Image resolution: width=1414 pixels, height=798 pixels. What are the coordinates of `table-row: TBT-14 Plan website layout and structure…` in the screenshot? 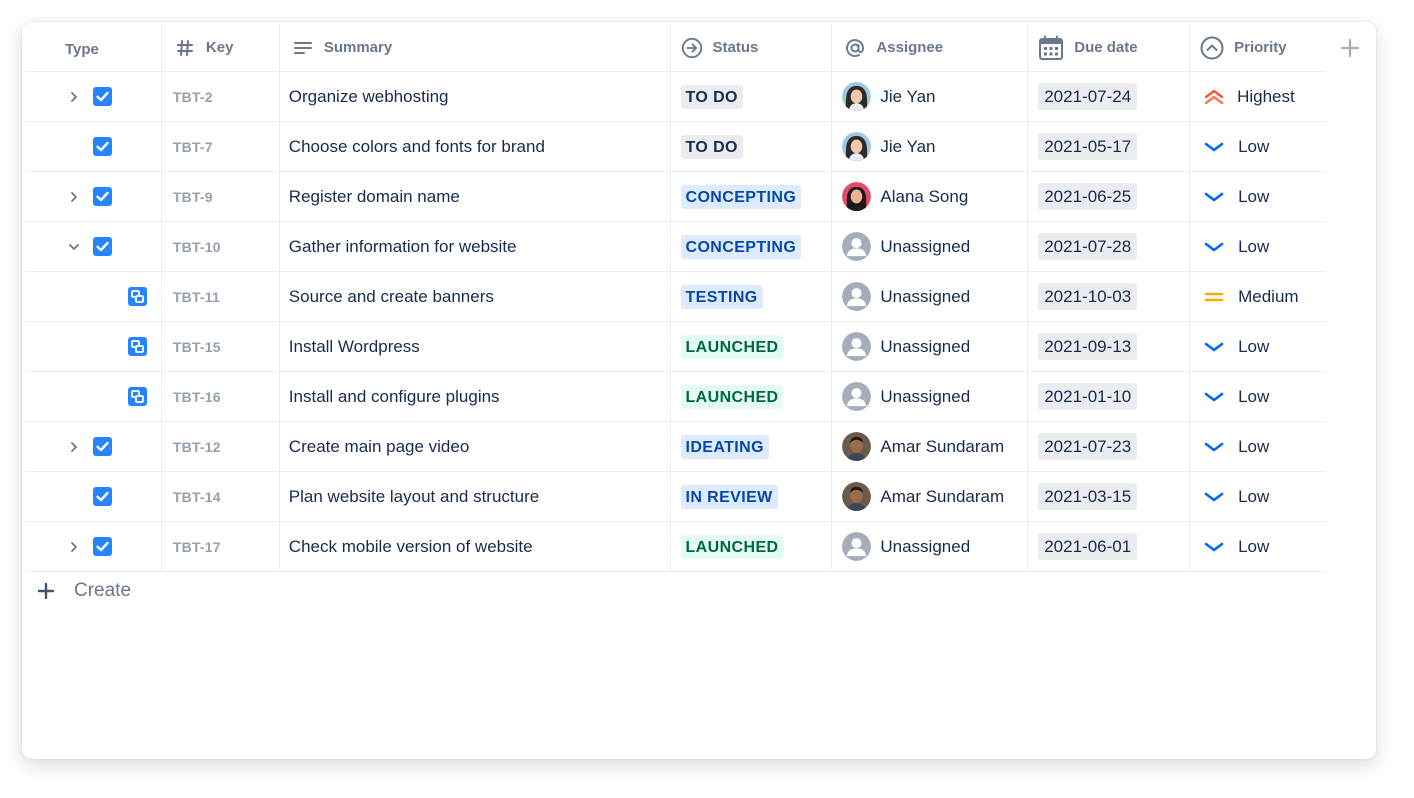 It's located at (675, 497).